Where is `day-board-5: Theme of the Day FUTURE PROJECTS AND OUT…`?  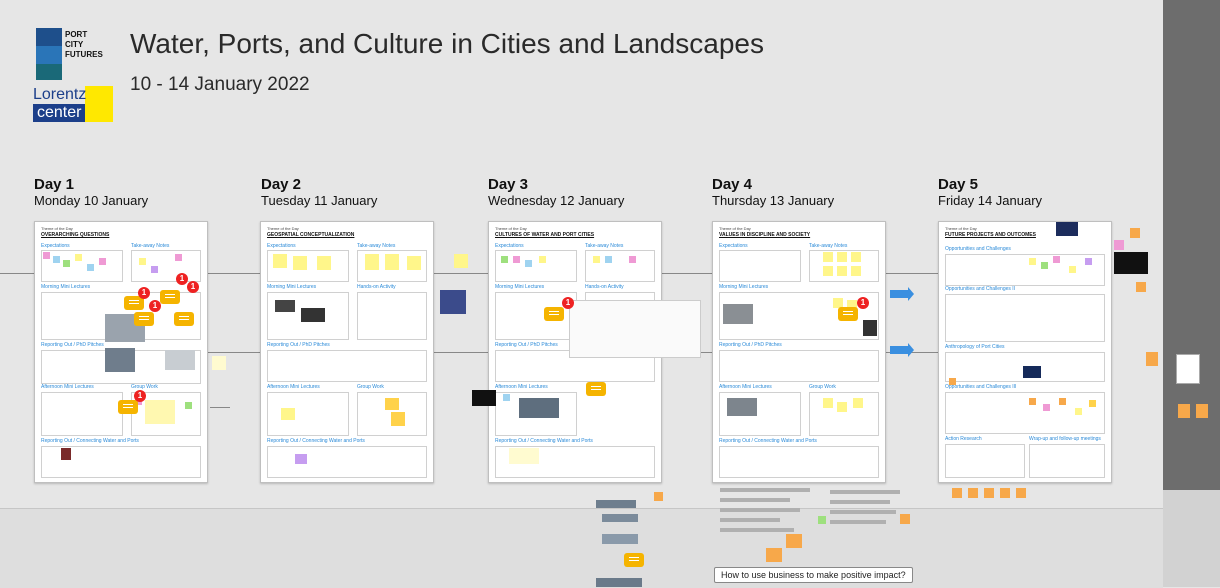 day-board-5: Theme of the Day FUTURE PROJECTS AND OUT… is located at coordinates (1025, 352).